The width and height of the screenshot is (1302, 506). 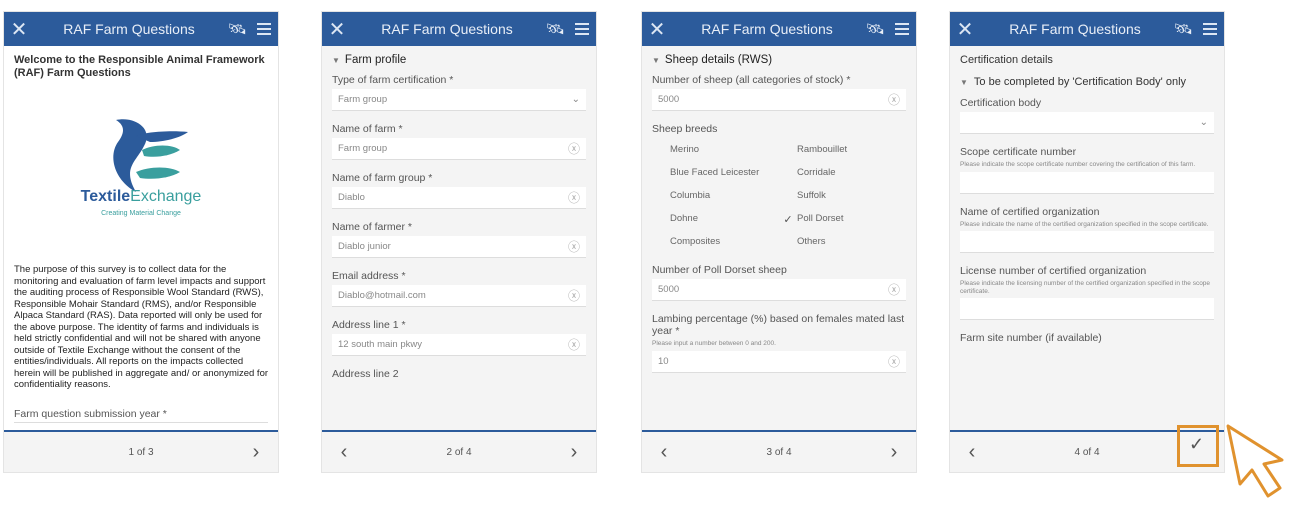 I want to click on caret-down-icon: ▼, so click(x=656, y=60).